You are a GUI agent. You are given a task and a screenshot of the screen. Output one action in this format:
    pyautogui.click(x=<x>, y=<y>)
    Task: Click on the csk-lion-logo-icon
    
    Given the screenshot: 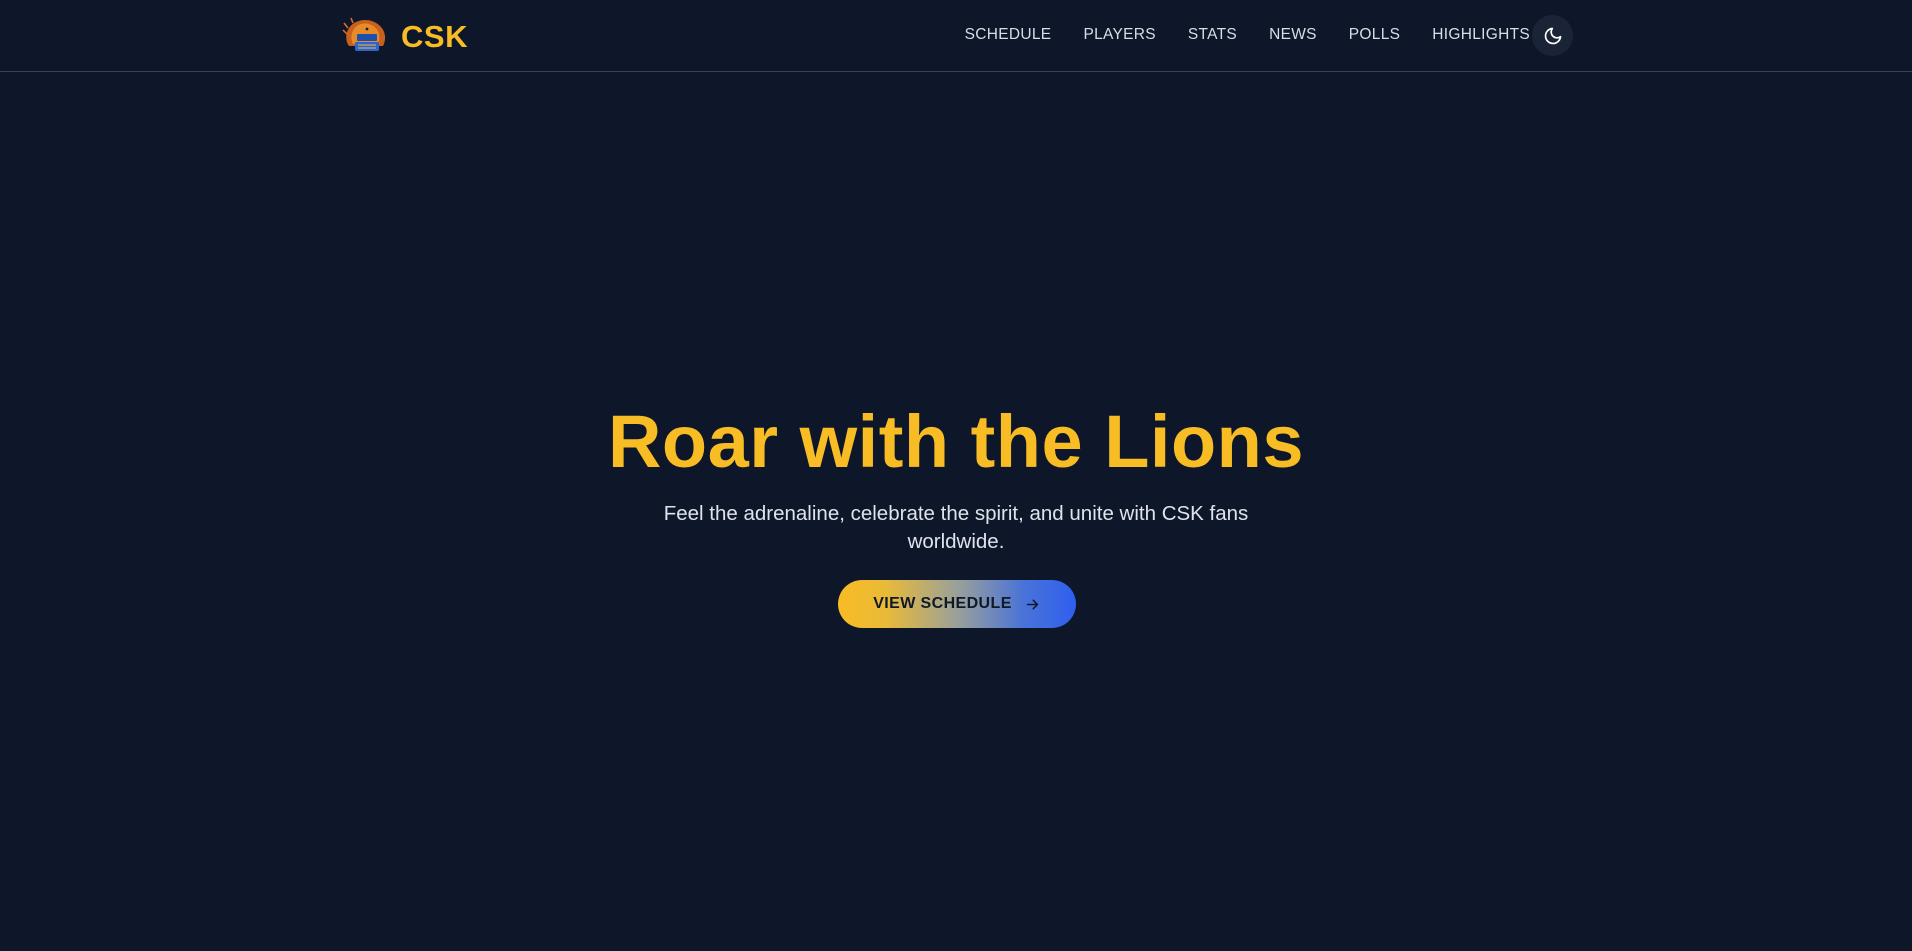 What is the action you would take?
    pyautogui.click(x=364, y=34)
    